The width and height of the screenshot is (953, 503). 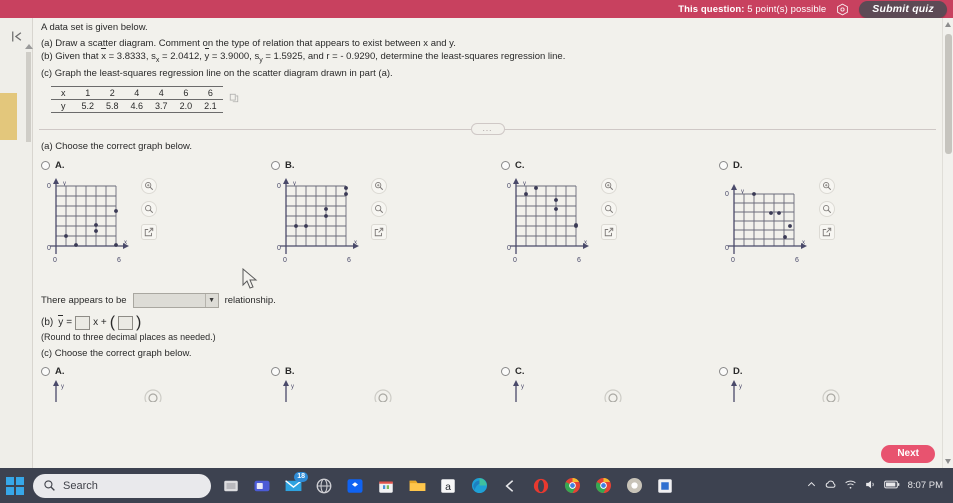 I want to click on copy-icon, so click(x=234, y=96).